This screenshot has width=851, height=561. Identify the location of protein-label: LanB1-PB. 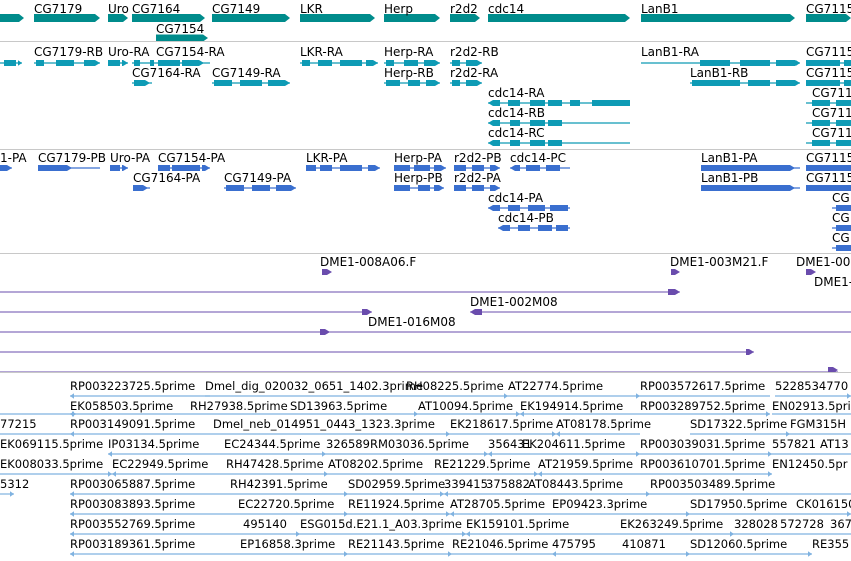
(729, 178).